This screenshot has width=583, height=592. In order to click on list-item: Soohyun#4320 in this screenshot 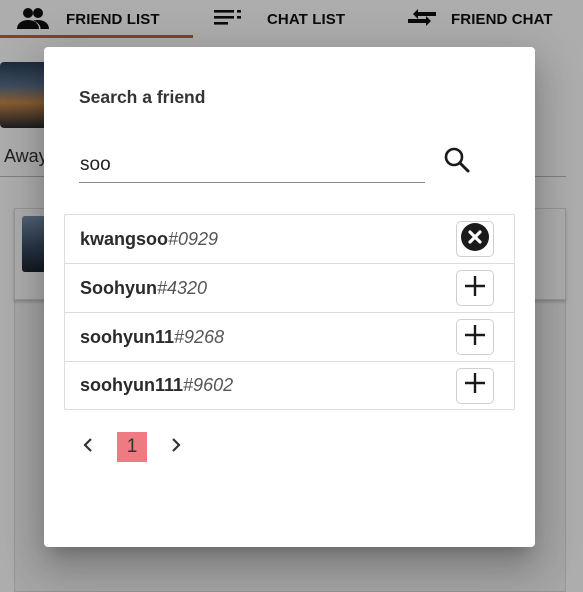, I will do `click(289, 288)`.